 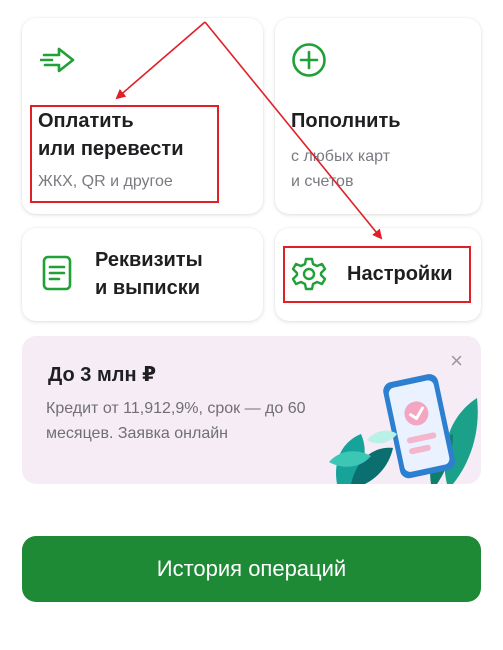 I want to click on top-up-card: Пополнить с любых карт и счетов, so click(x=378, y=116).